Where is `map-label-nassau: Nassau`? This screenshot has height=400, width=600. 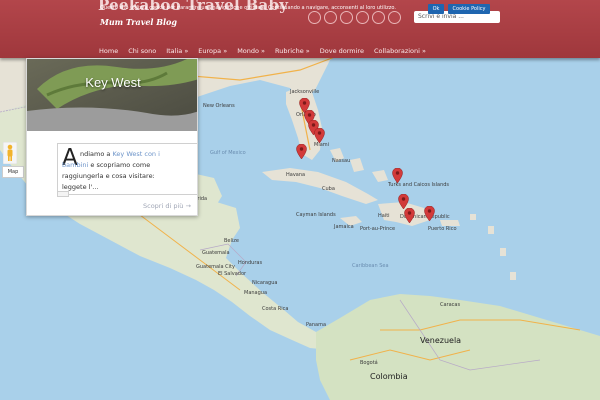
map-label-nassau: Nassau is located at coordinates (341, 161).